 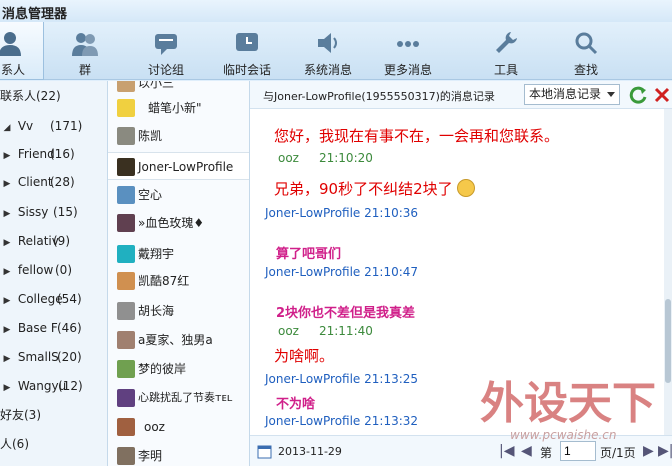 What do you see at coordinates (178, 311) in the screenshot?
I see `contact-item: 胡长海` at bounding box center [178, 311].